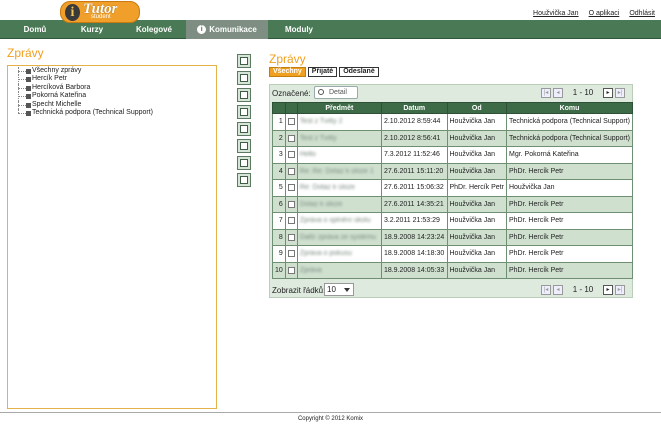 The image size is (661, 434). What do you see at coordinates (556, 13) in the screenshot?
I see `user-link: Houžvička Jan` at bounding box center [556, 13].